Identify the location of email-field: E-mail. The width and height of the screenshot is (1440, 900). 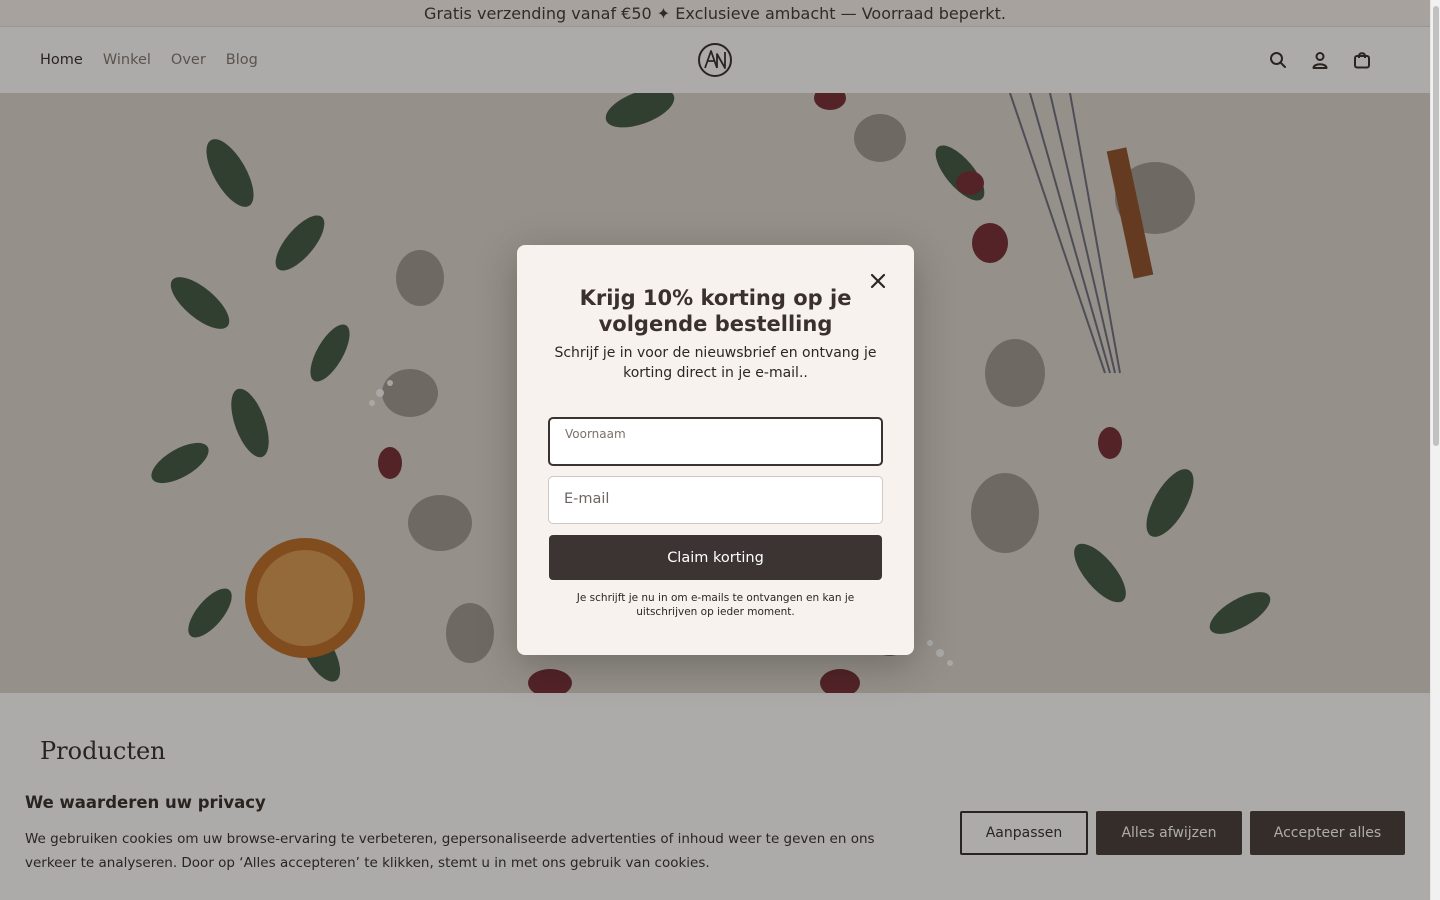
(715, 500).